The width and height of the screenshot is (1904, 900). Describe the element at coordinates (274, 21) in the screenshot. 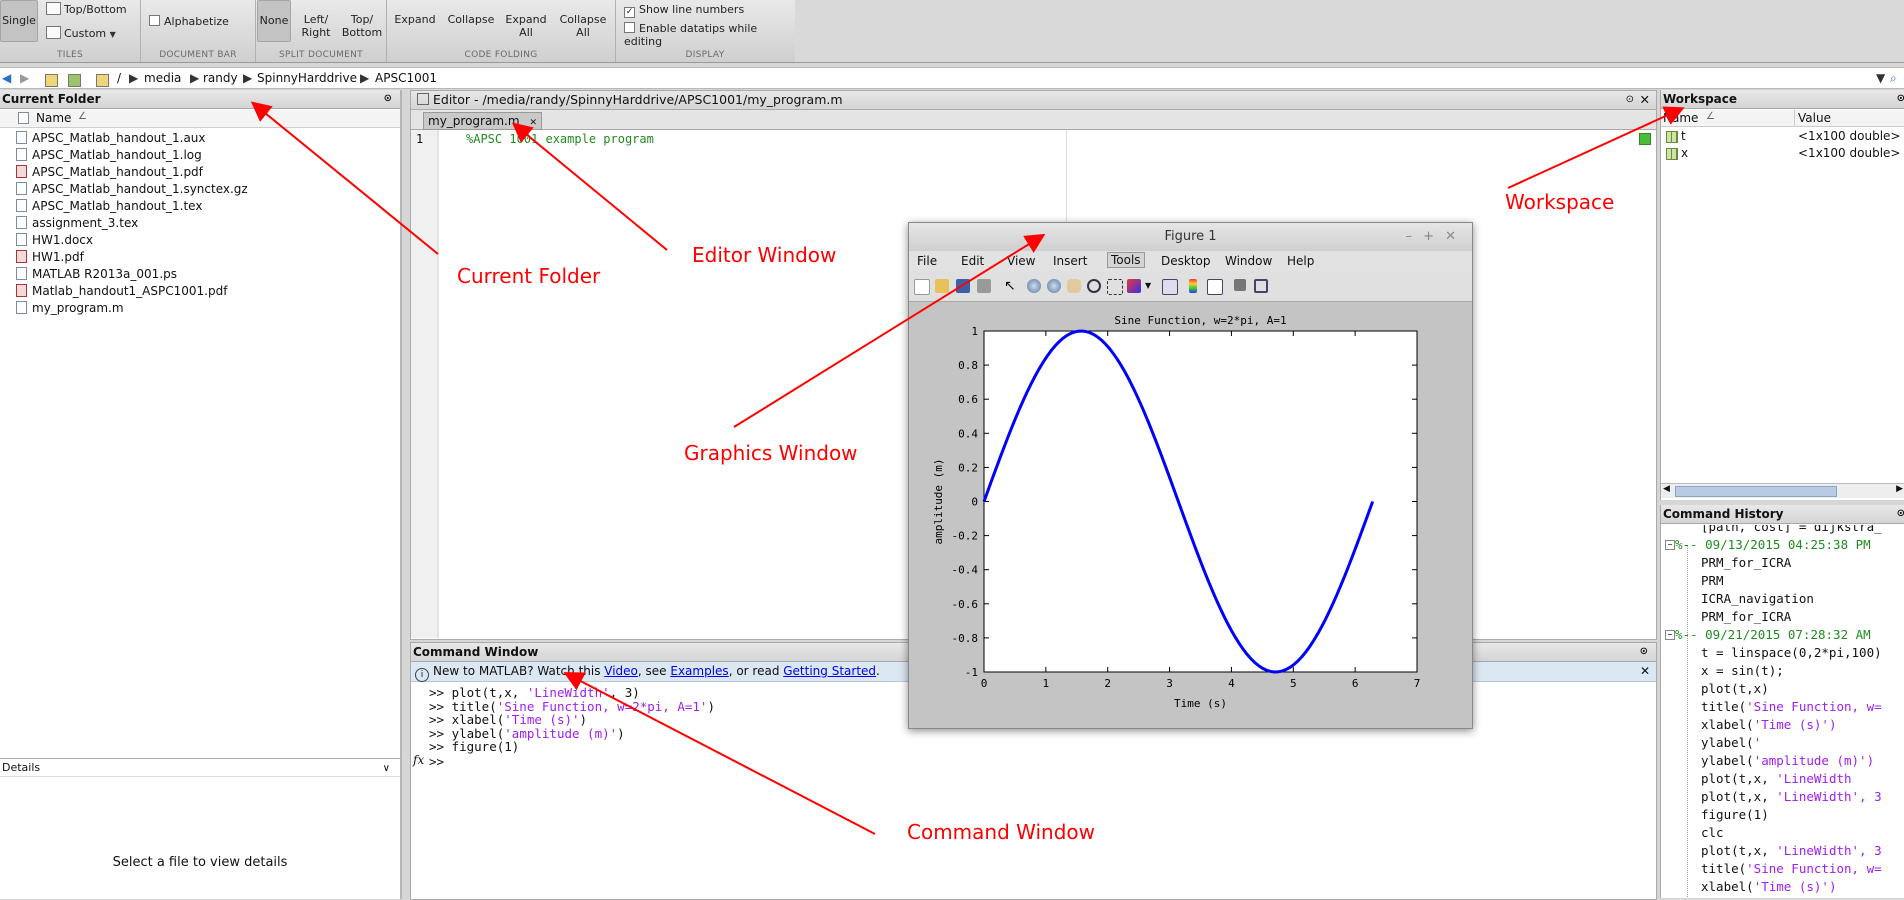

I see `split-none-button: None` at that location.